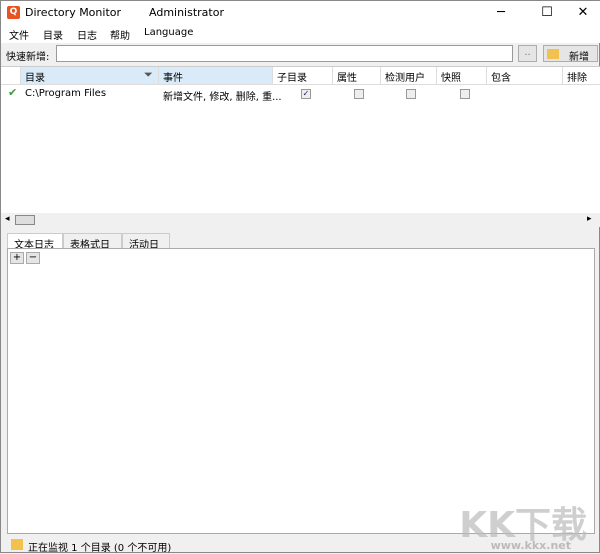 The width and height of the screenshot is (600, 554). I want to click on subdirs-checkbox: ✓, so click(306, 94).